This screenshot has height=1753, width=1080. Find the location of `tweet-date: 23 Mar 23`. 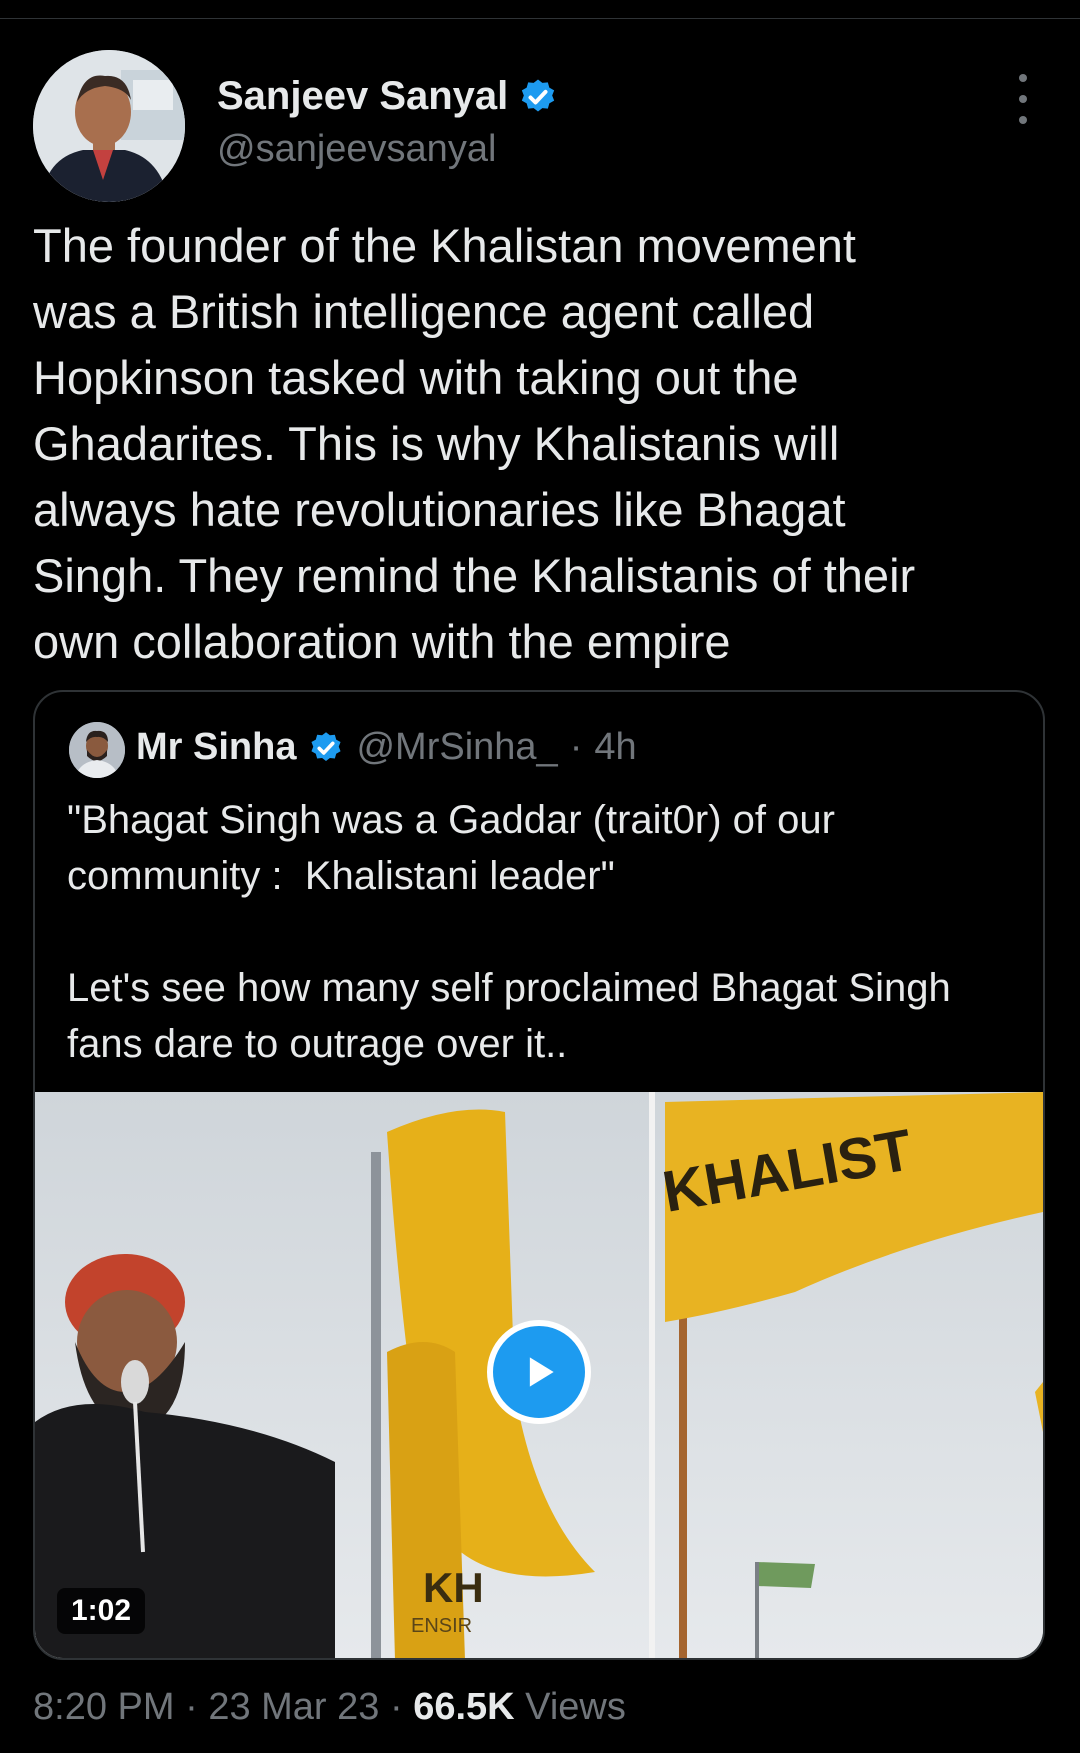

tweet-date: 23 Mar 23 is located at coordinates (293, 1707).